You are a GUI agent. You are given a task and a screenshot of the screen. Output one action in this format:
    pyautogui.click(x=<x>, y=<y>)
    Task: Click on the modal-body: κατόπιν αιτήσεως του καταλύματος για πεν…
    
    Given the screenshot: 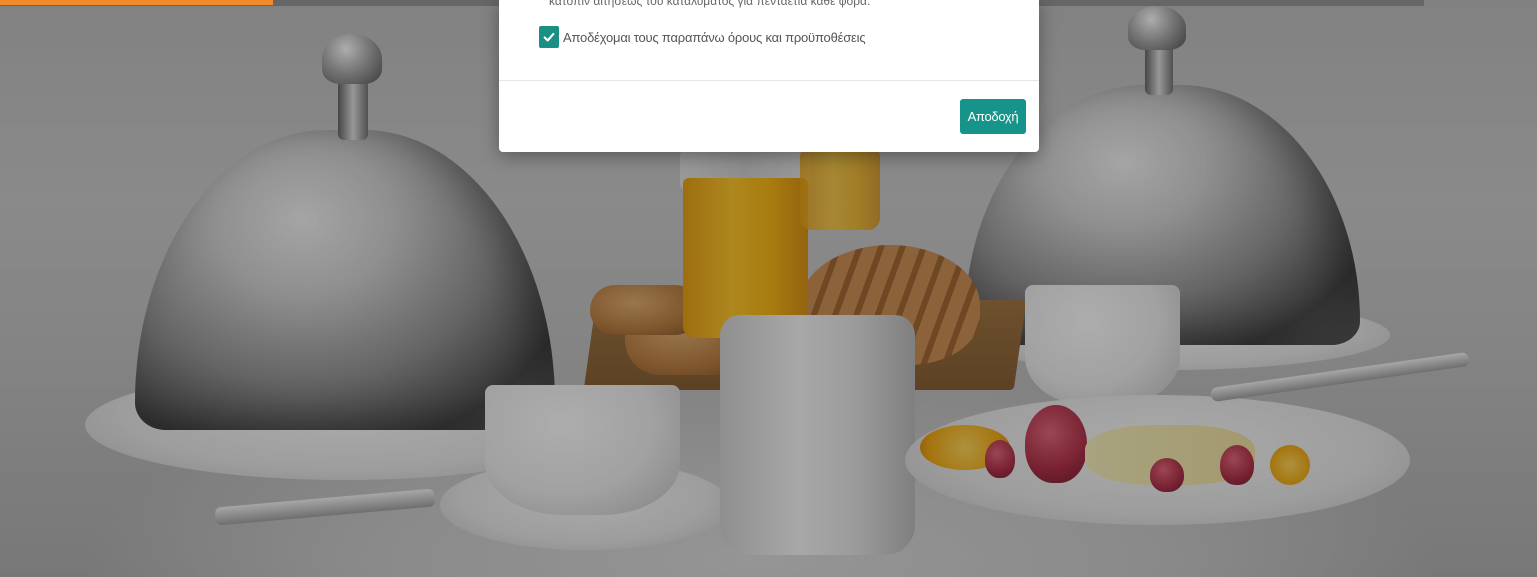 What is the action you would take?
    pyautogui.click(x=769, y=40)
    